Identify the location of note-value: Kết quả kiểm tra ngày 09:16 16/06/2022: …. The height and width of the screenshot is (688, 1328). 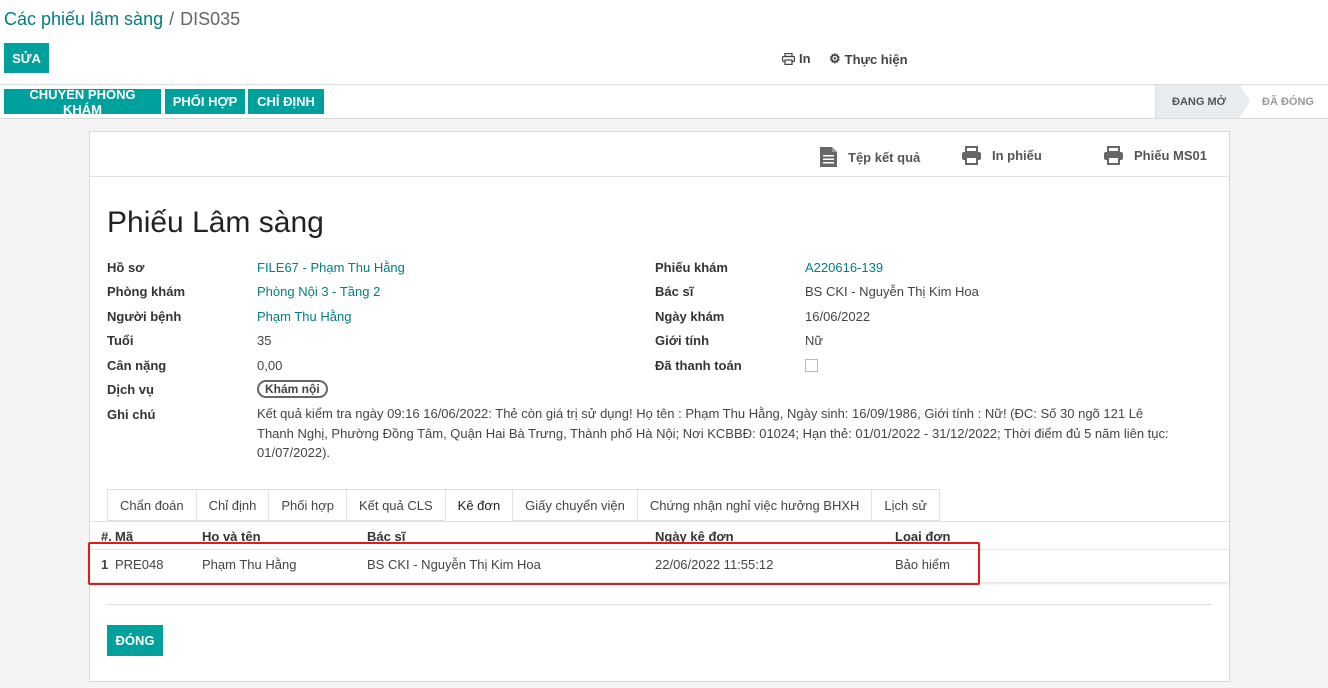
(713, 433).